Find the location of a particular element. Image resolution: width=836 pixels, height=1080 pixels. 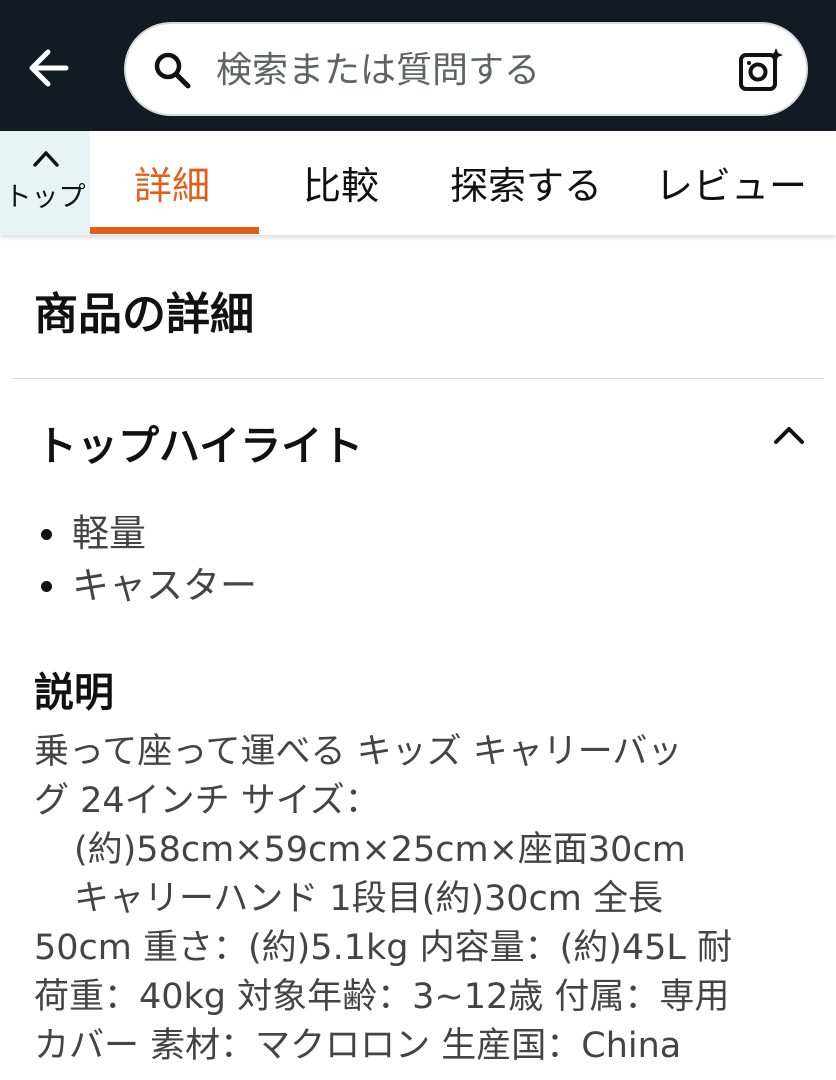

list-item: 軽量 is located at coordinates (145, 534).